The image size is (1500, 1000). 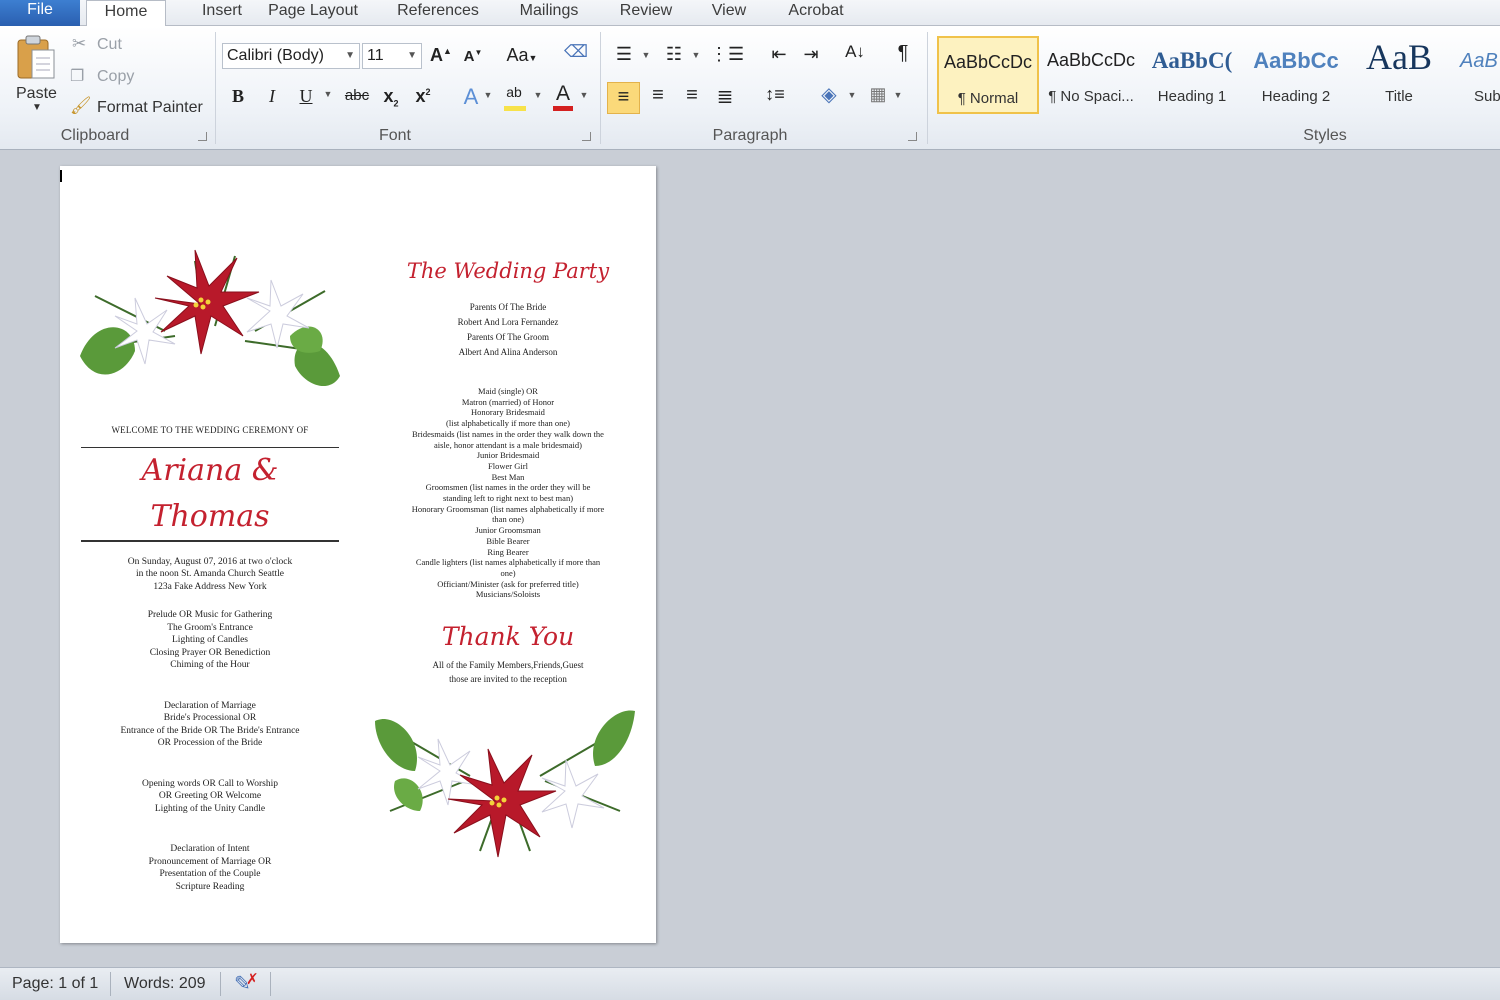 I want to click on copy-label: Copy, so click(x=116, y=76).